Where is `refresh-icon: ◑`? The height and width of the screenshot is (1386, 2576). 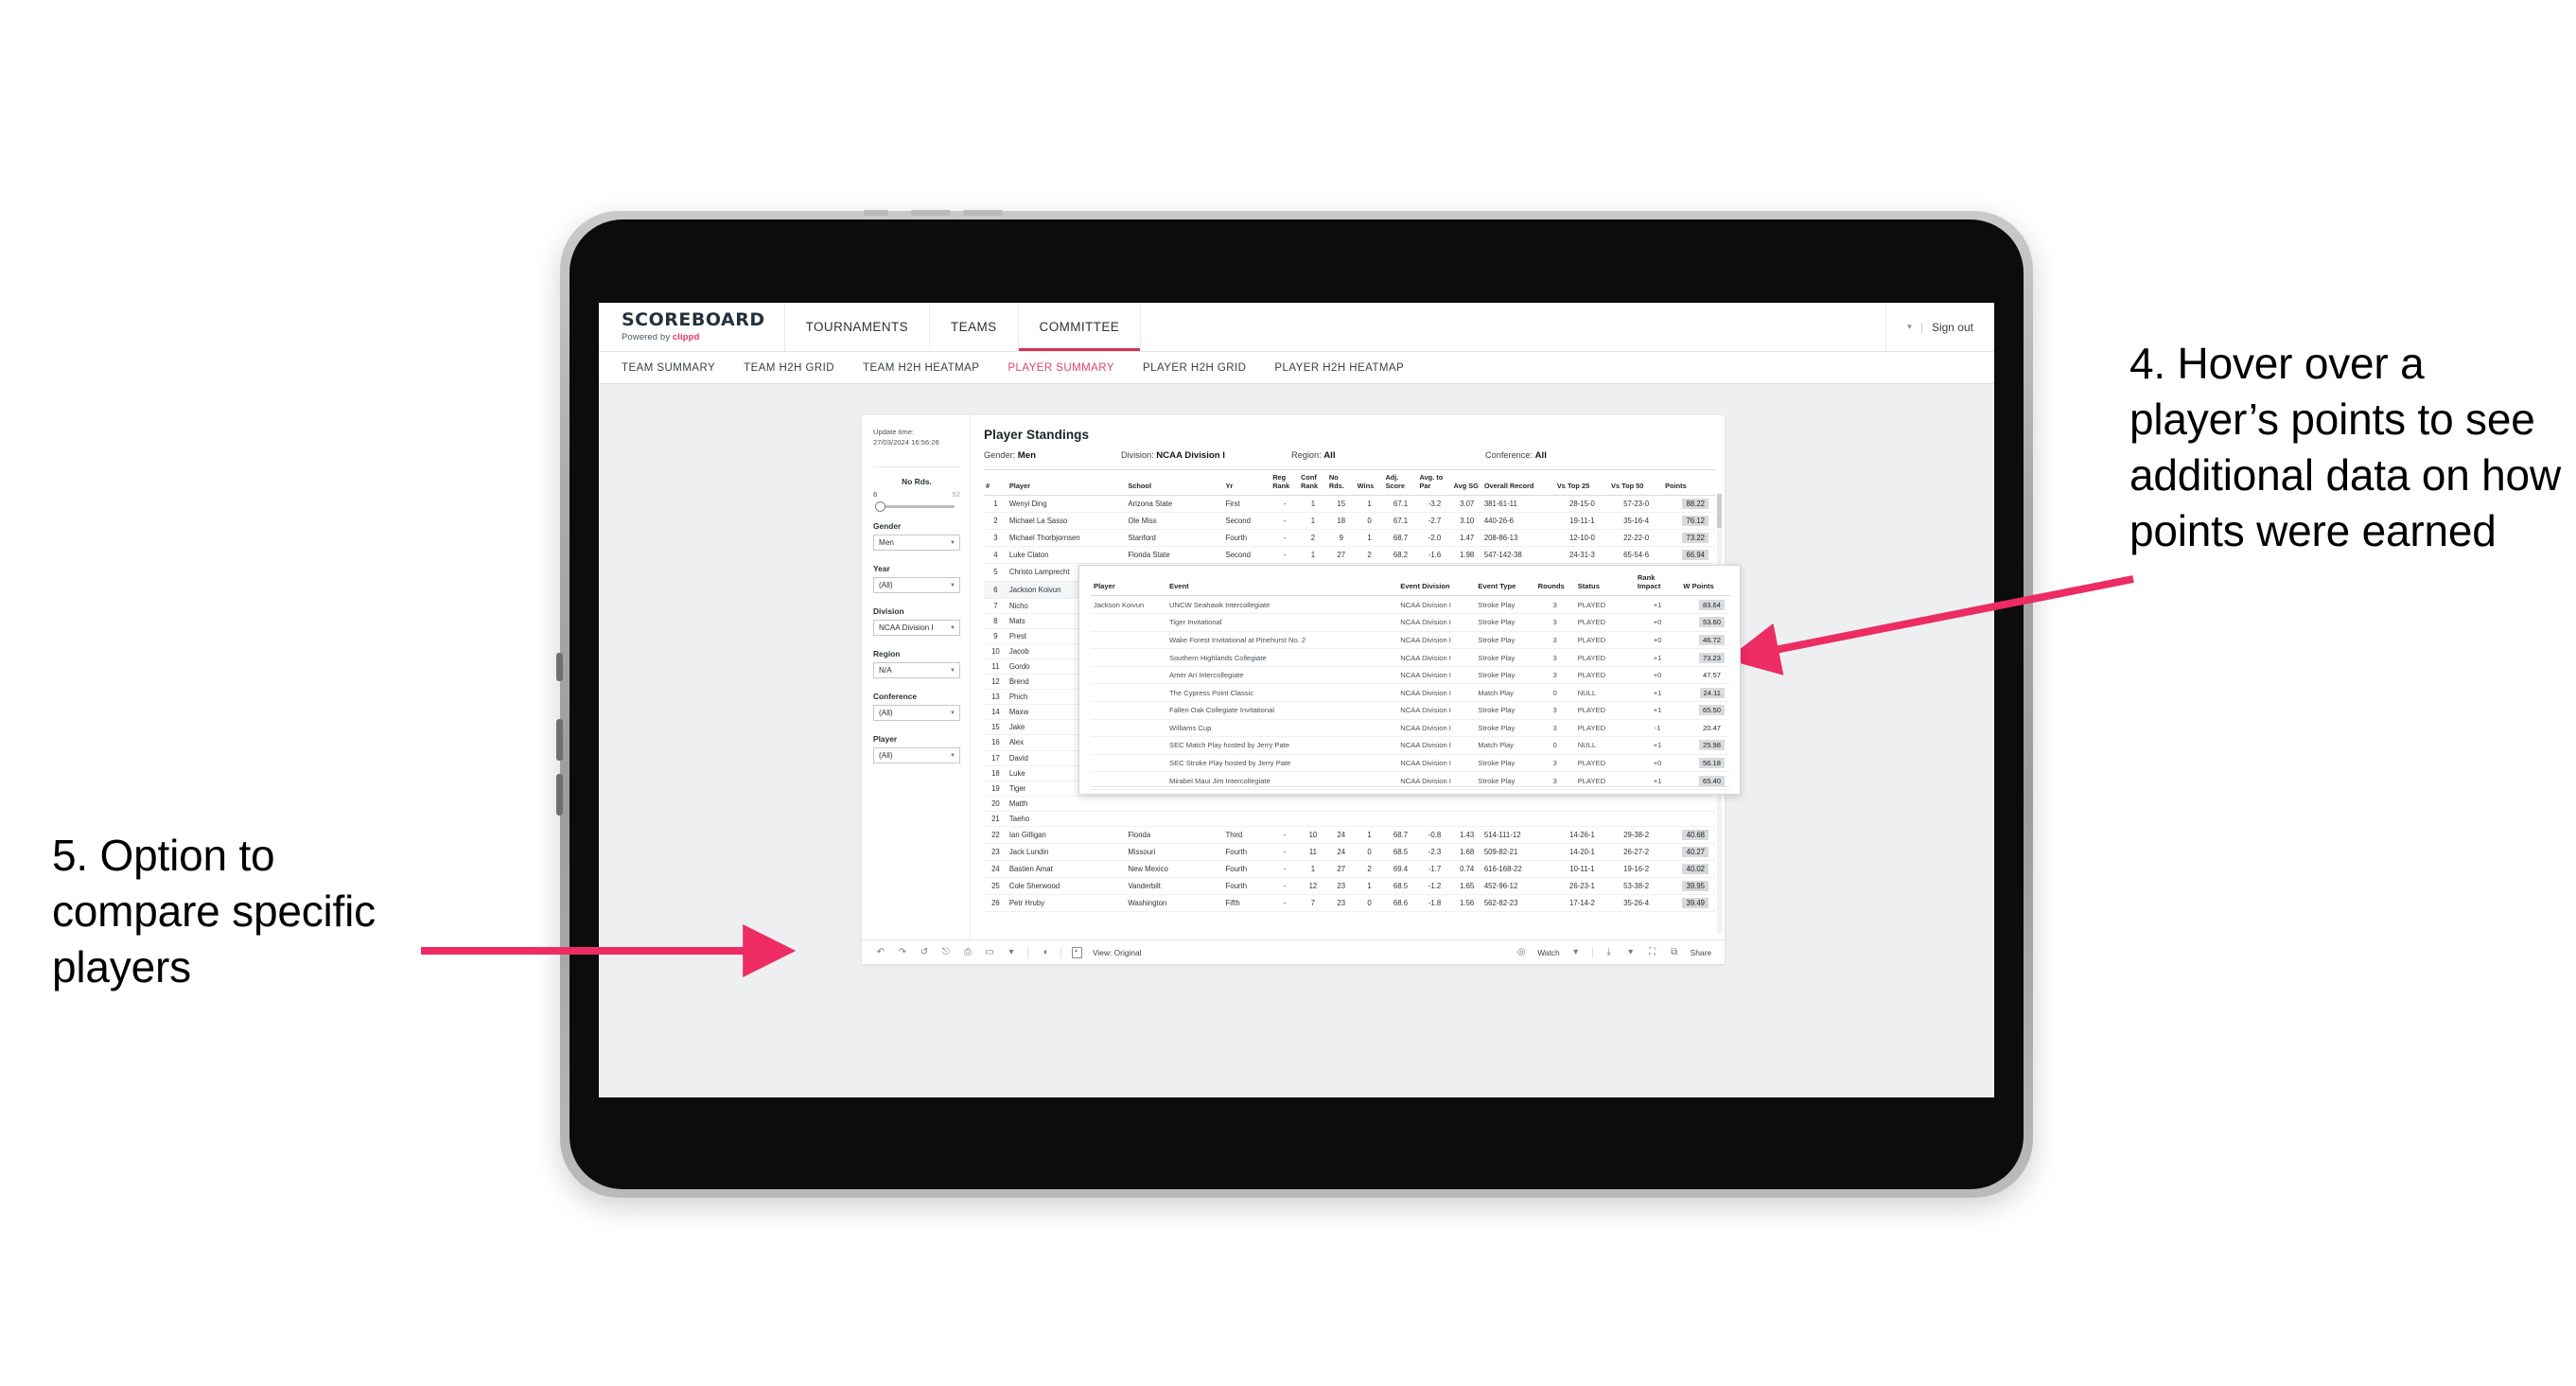
refresh-icon: ◑ is located at coordinates (1045, 952).